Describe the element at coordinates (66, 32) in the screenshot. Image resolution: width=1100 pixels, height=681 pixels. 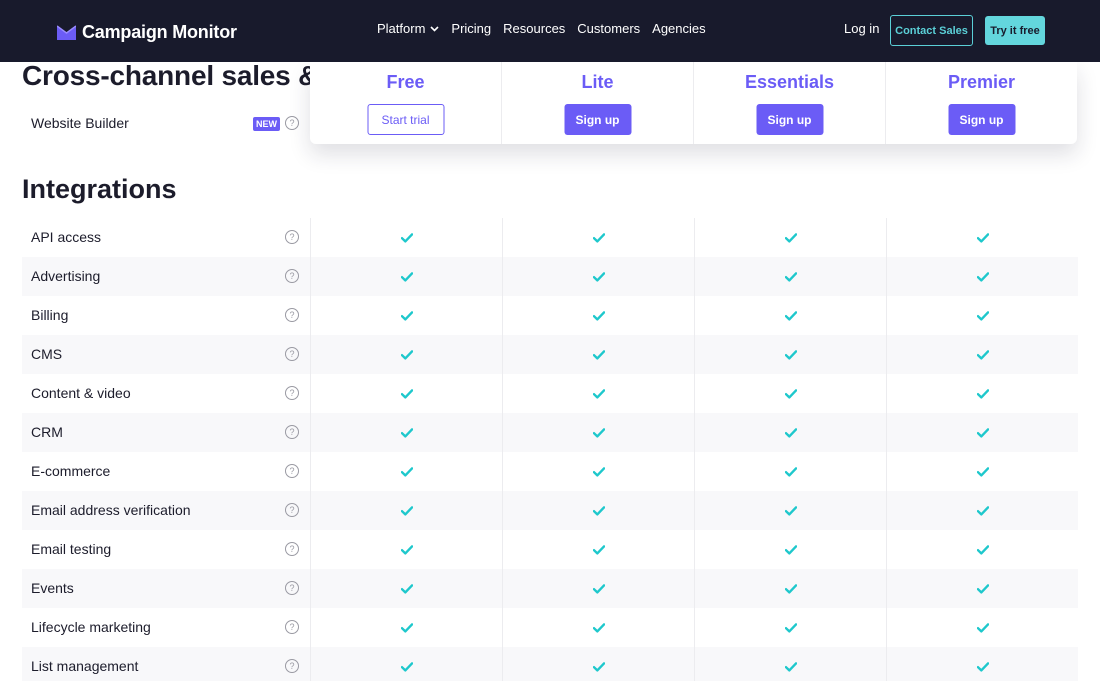
I see `logo-mark-icon` at that location.